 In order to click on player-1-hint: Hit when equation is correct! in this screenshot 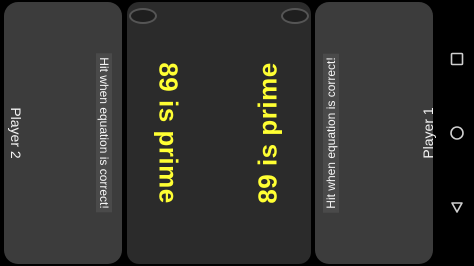, I will do `click(331, 133)`.